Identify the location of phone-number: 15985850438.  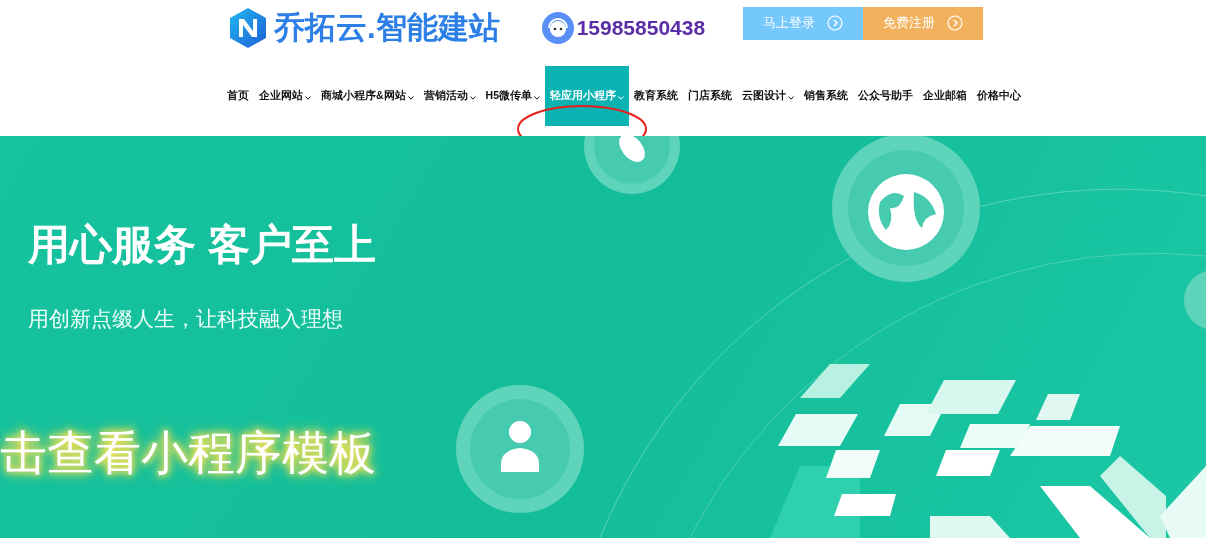
(641, 28).